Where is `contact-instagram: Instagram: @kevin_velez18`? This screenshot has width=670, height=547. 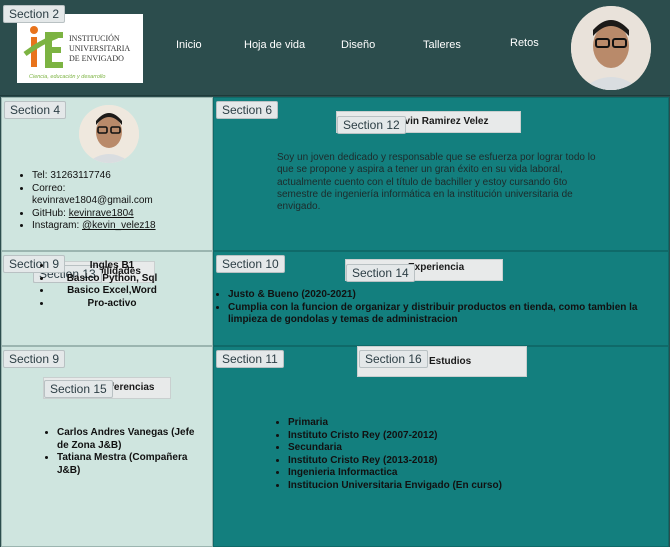 contact-instagram: Instagram: @kevin_velez18 is located at coordinates (119, 226).